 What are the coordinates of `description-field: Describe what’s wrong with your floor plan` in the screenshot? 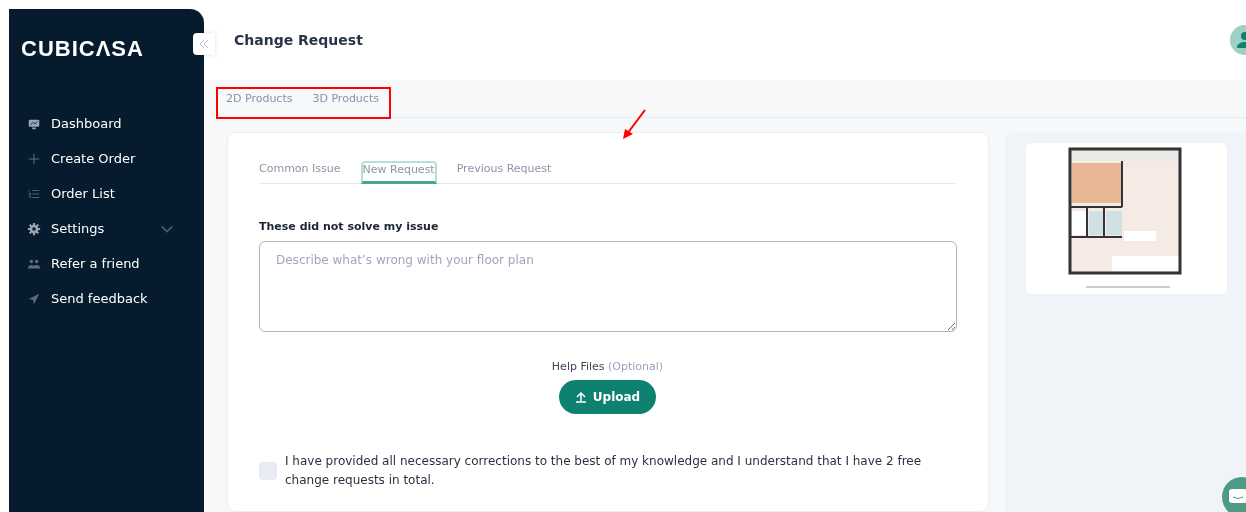 It's located at (608, 286).